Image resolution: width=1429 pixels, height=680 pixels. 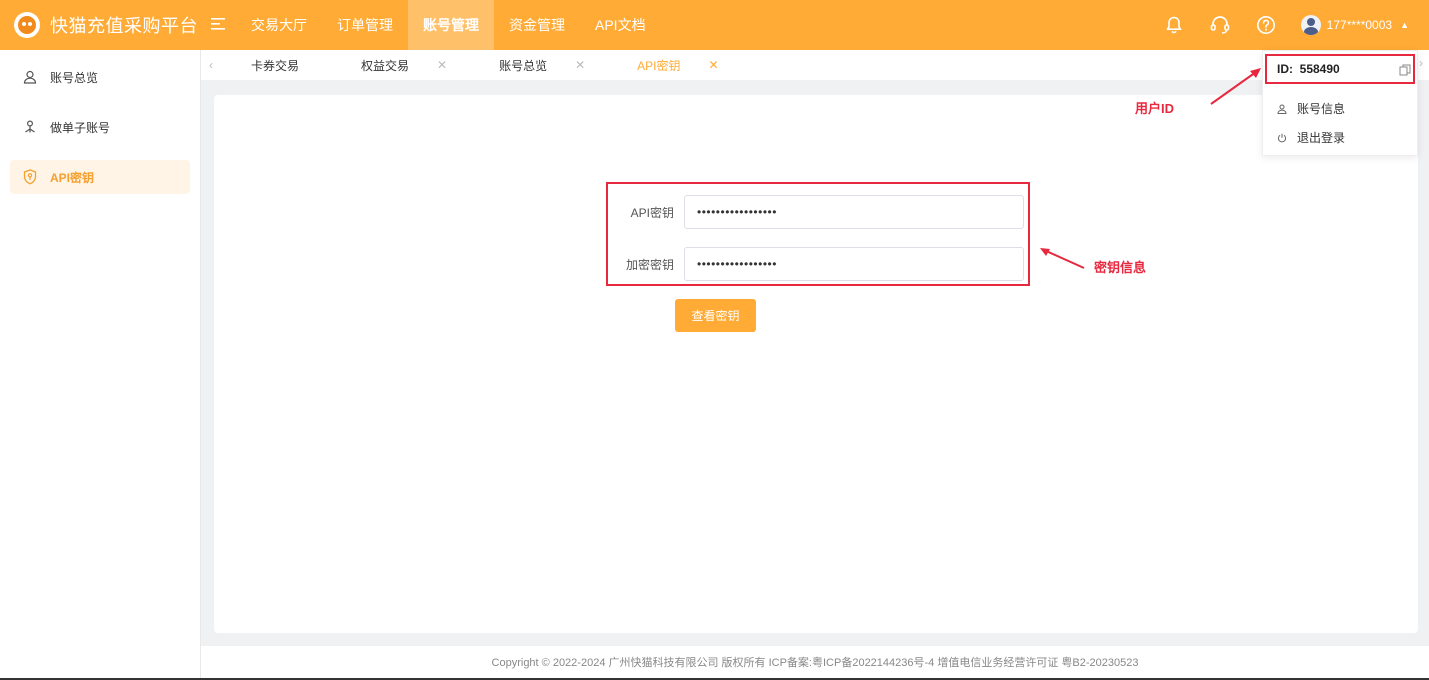 I want to click on tab-api-key: API密钥 ✕, so click(x=673, y=65).